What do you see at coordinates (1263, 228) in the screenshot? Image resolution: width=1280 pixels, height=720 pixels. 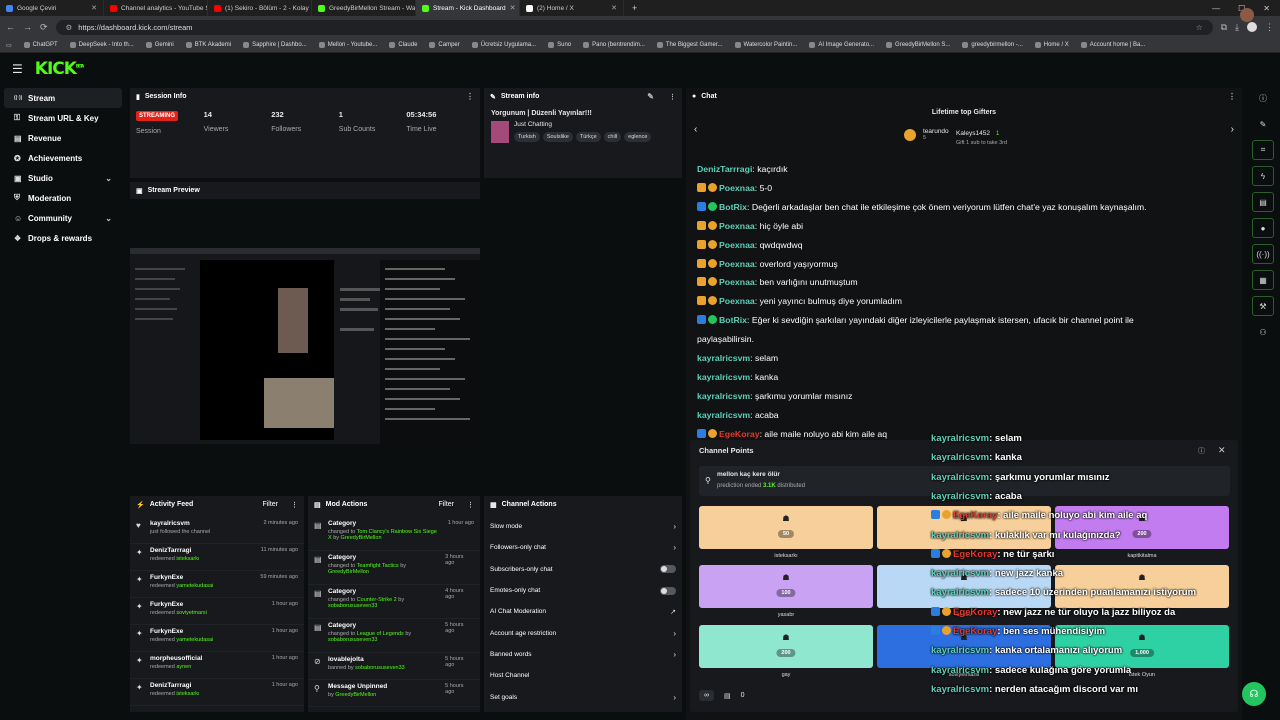 I see `chat-bubble-rail-icon: ●` at bounding box center [1263, 228].